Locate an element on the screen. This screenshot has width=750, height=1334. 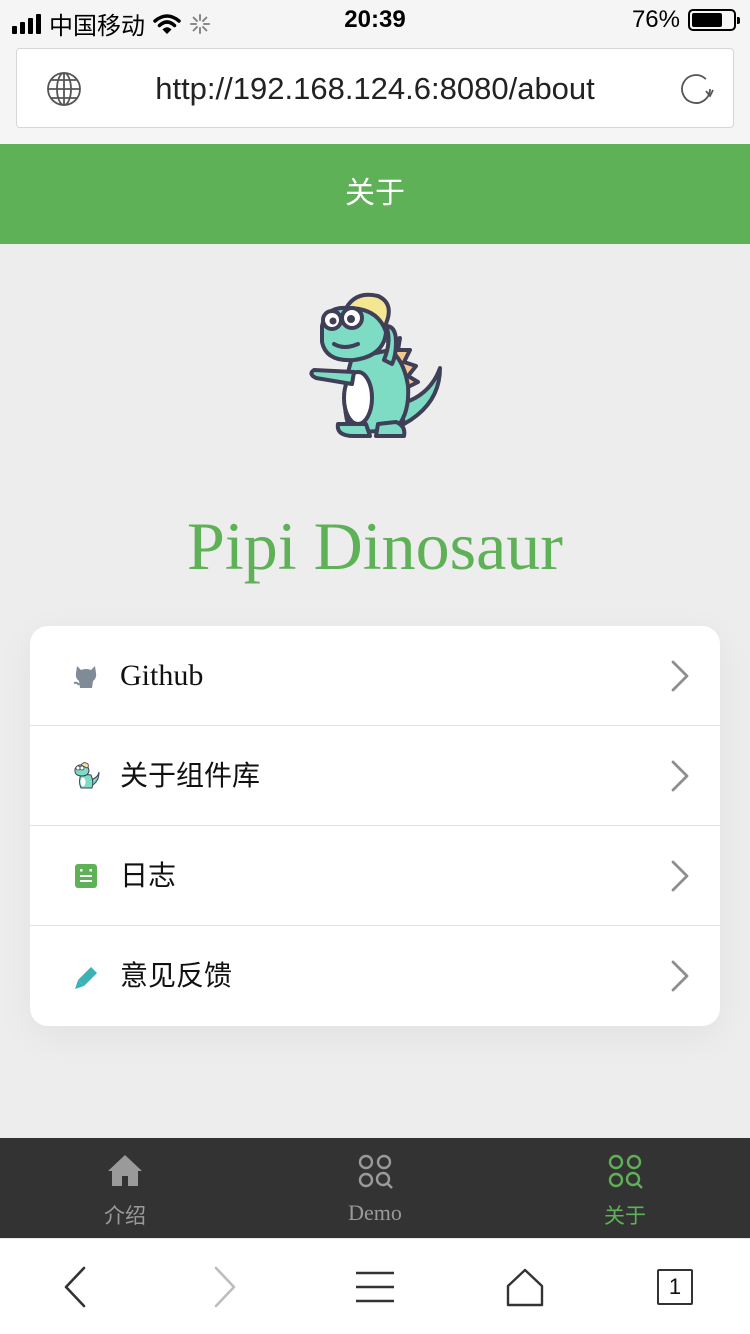
page-header: 关于 is located at coordinates (375, 194).